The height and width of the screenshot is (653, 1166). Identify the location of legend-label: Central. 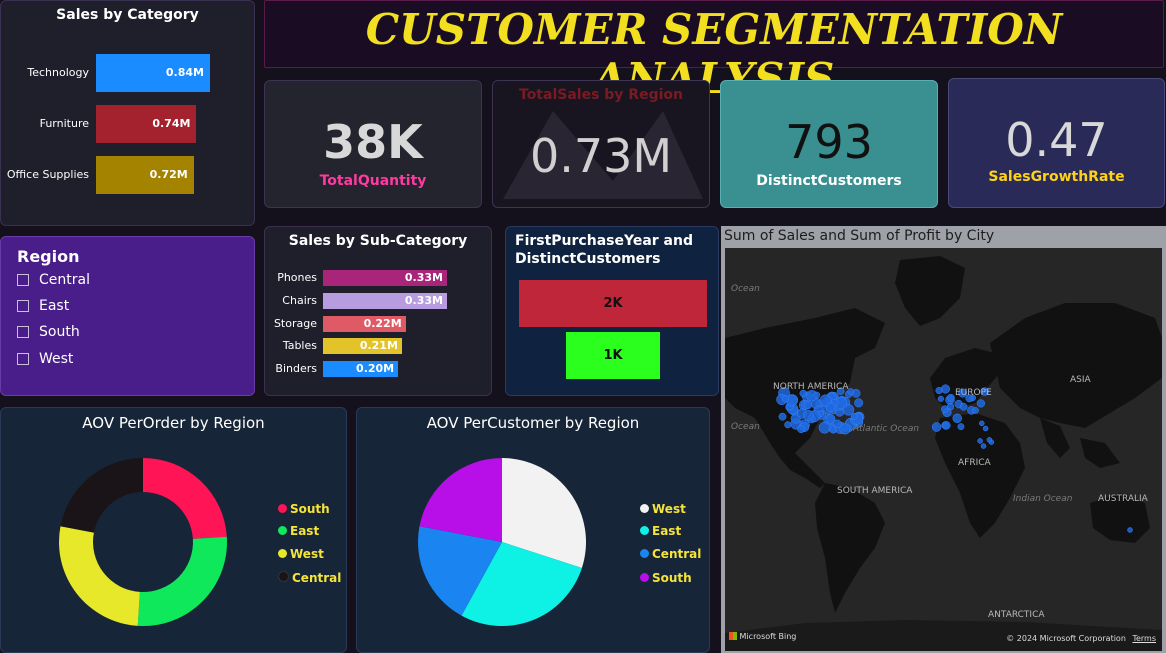
(316, 578).